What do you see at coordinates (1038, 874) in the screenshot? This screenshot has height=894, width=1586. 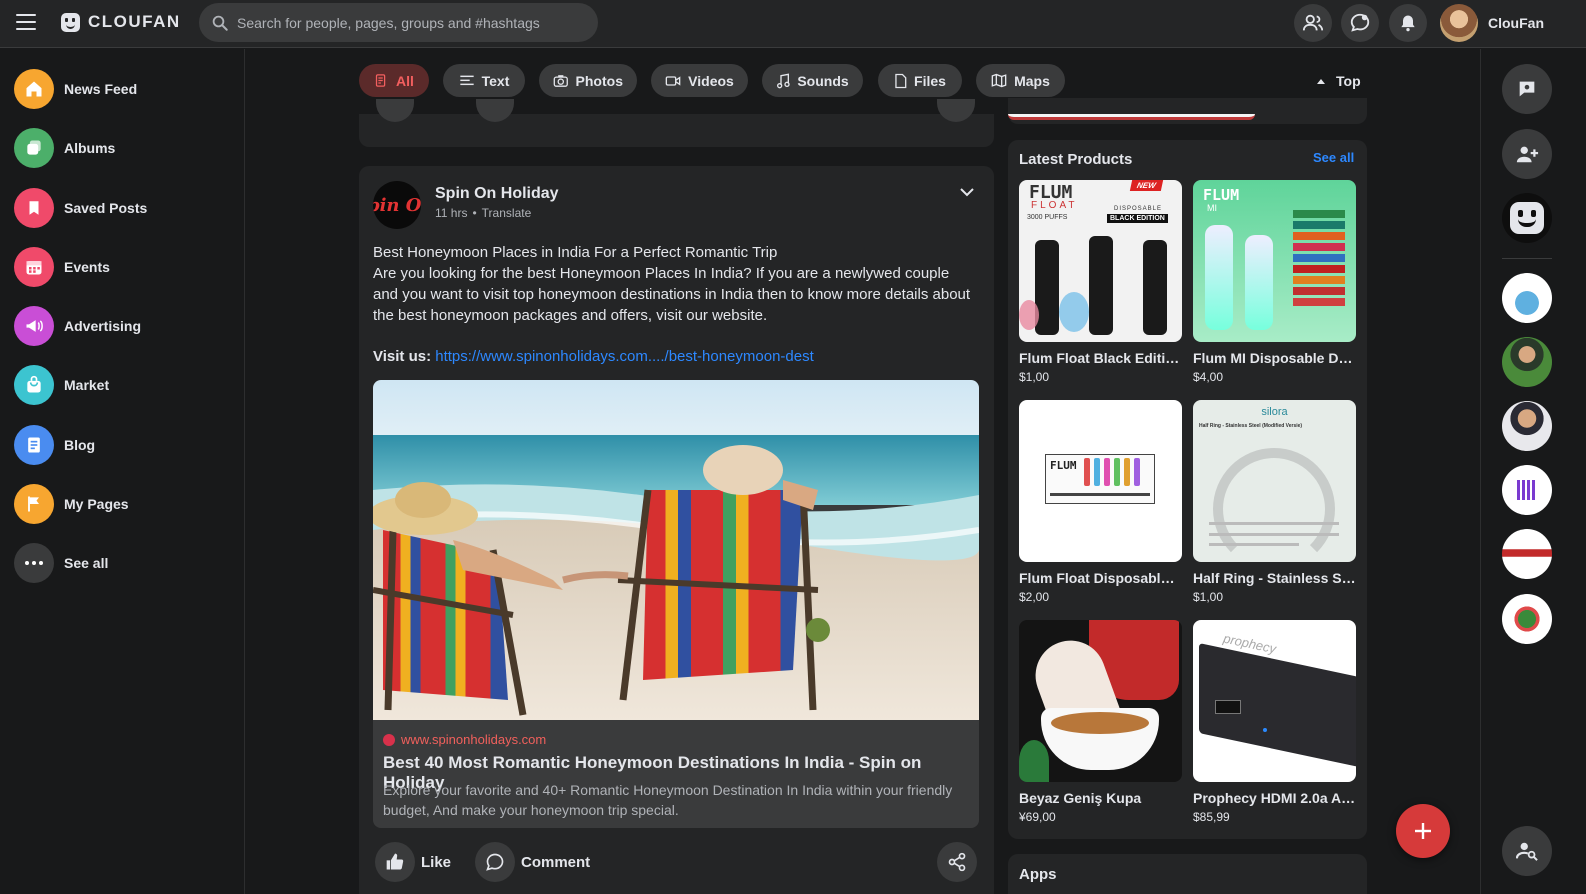 I see `widget-title: Apps` at bounding box center [1038, 874].